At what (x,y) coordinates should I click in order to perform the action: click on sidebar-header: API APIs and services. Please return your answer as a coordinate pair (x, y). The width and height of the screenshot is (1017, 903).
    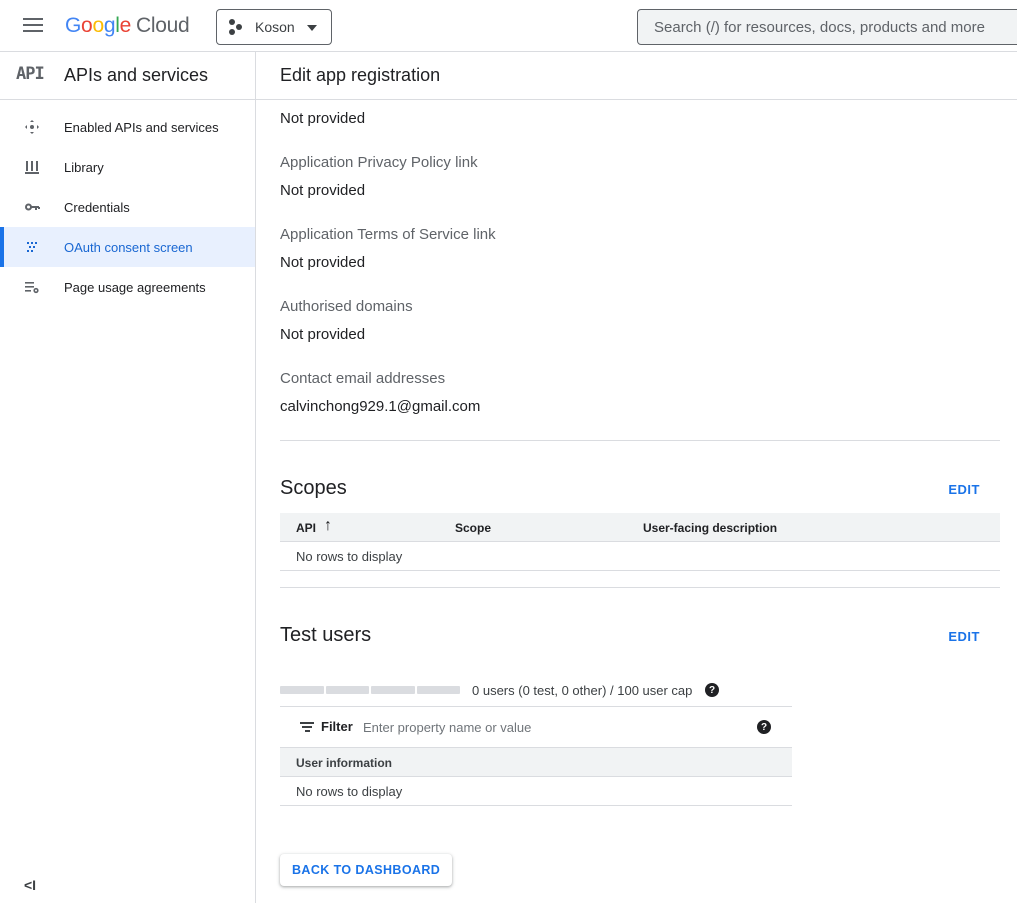
    Looking at the image, I should click on (127, 76).